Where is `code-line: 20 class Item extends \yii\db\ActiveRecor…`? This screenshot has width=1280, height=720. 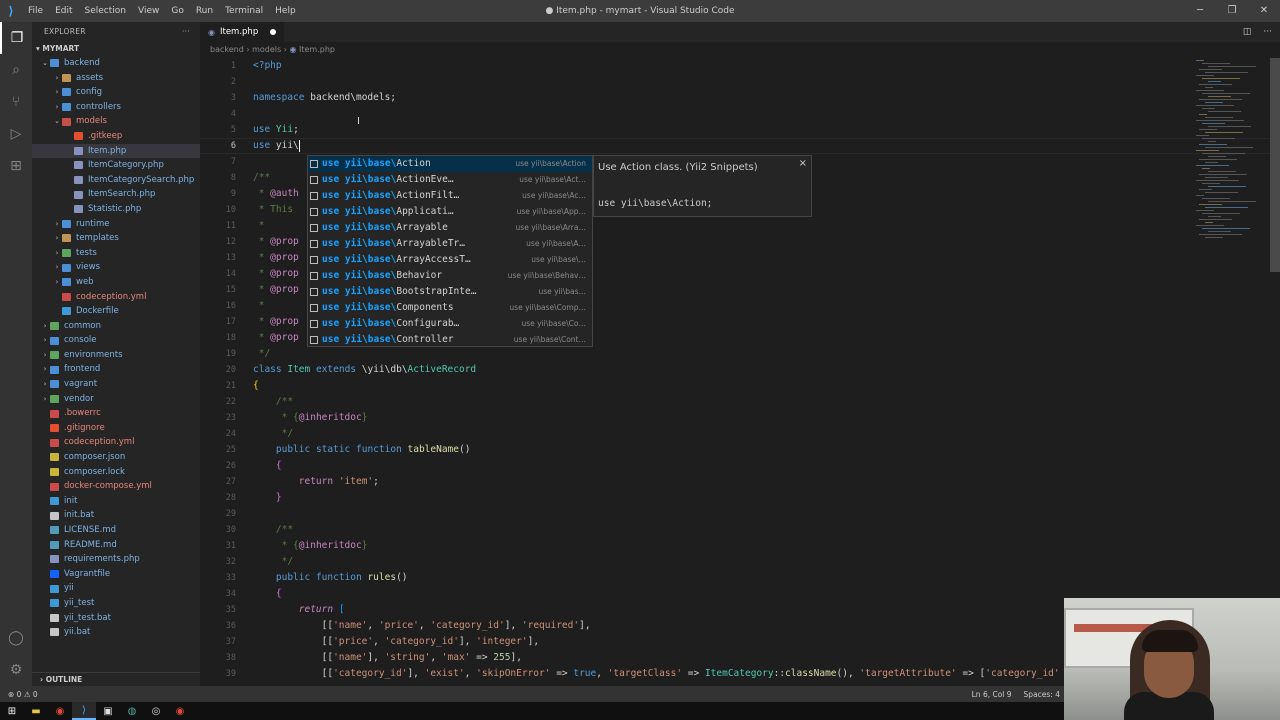
code-line: 20 class Item extends \yii\db\ActiveRecor… is located at coordinates (740, 370).